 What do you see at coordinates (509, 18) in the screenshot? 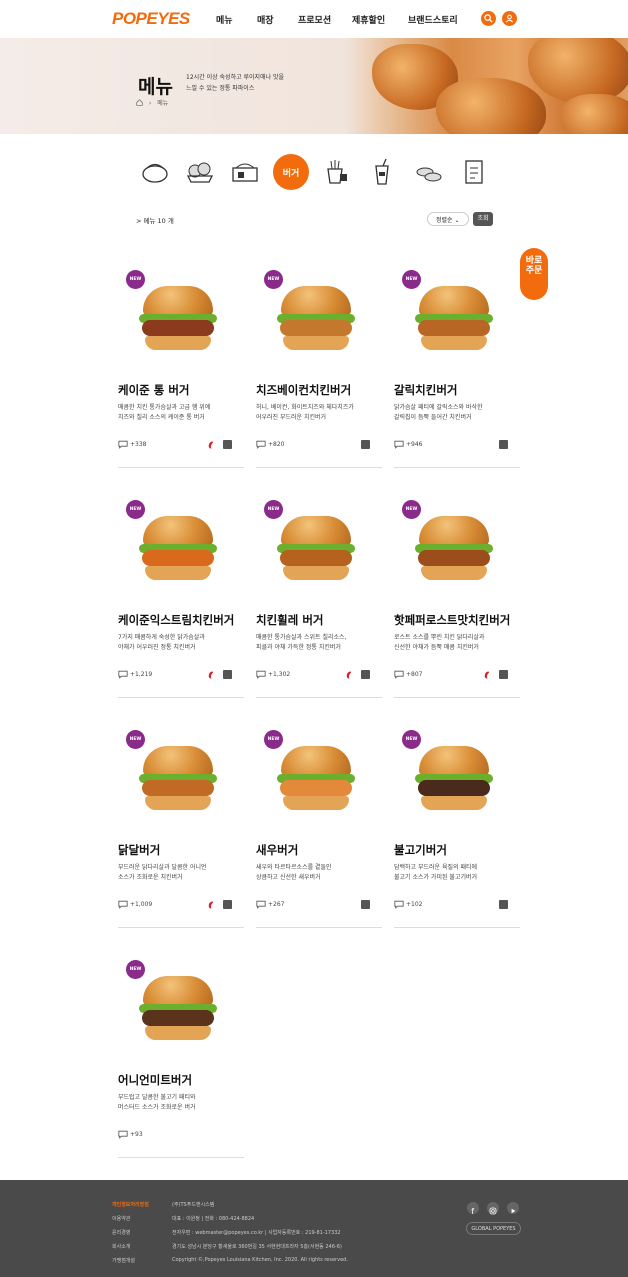
I see `user-icon` at bounding box center [509, 18].